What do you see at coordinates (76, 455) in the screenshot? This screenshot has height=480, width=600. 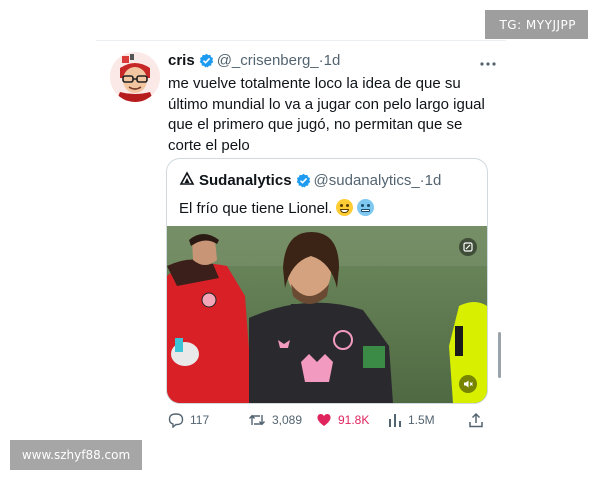 I see `site-watermark: www.szhyf88.com` at bounding box center [76, 455].